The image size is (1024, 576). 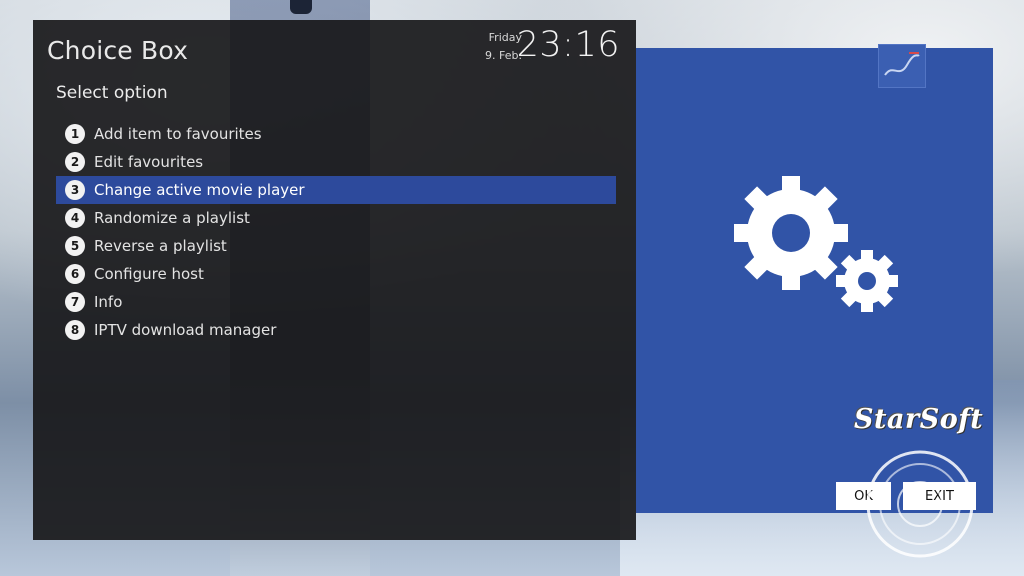 What do you see at coordinates (75, 302) in the screenshot?
I see `number-badge: 7` at bounding box center [75, 302].